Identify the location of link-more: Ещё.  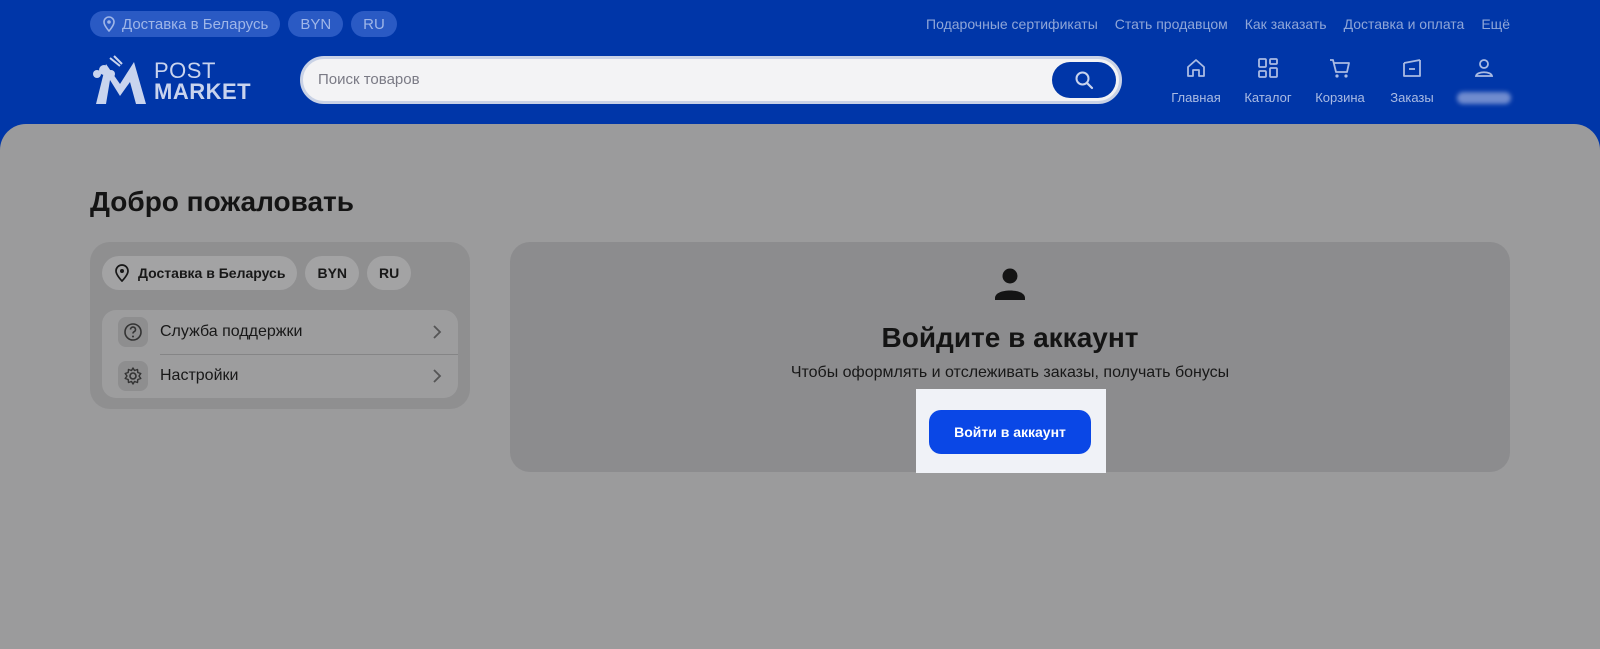
(1495, 24).